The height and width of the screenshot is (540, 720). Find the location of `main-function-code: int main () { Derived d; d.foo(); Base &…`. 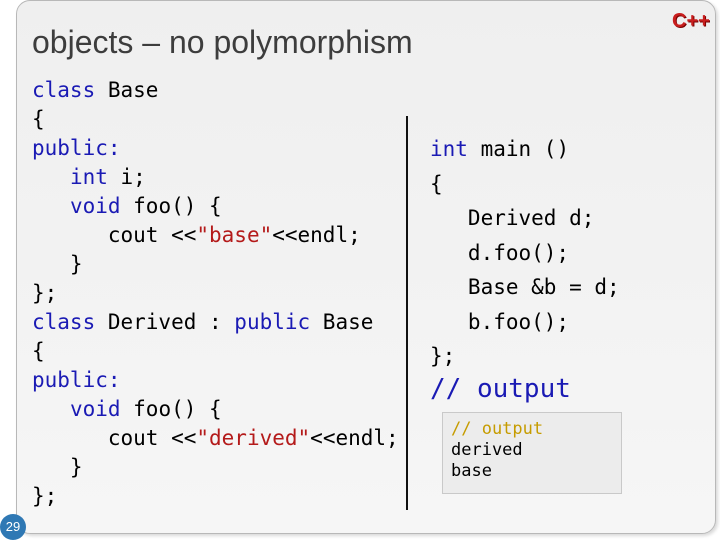

main-function-code: int main () { Derived d; d.foo(); Base &… is located at coordinates (525, 253).